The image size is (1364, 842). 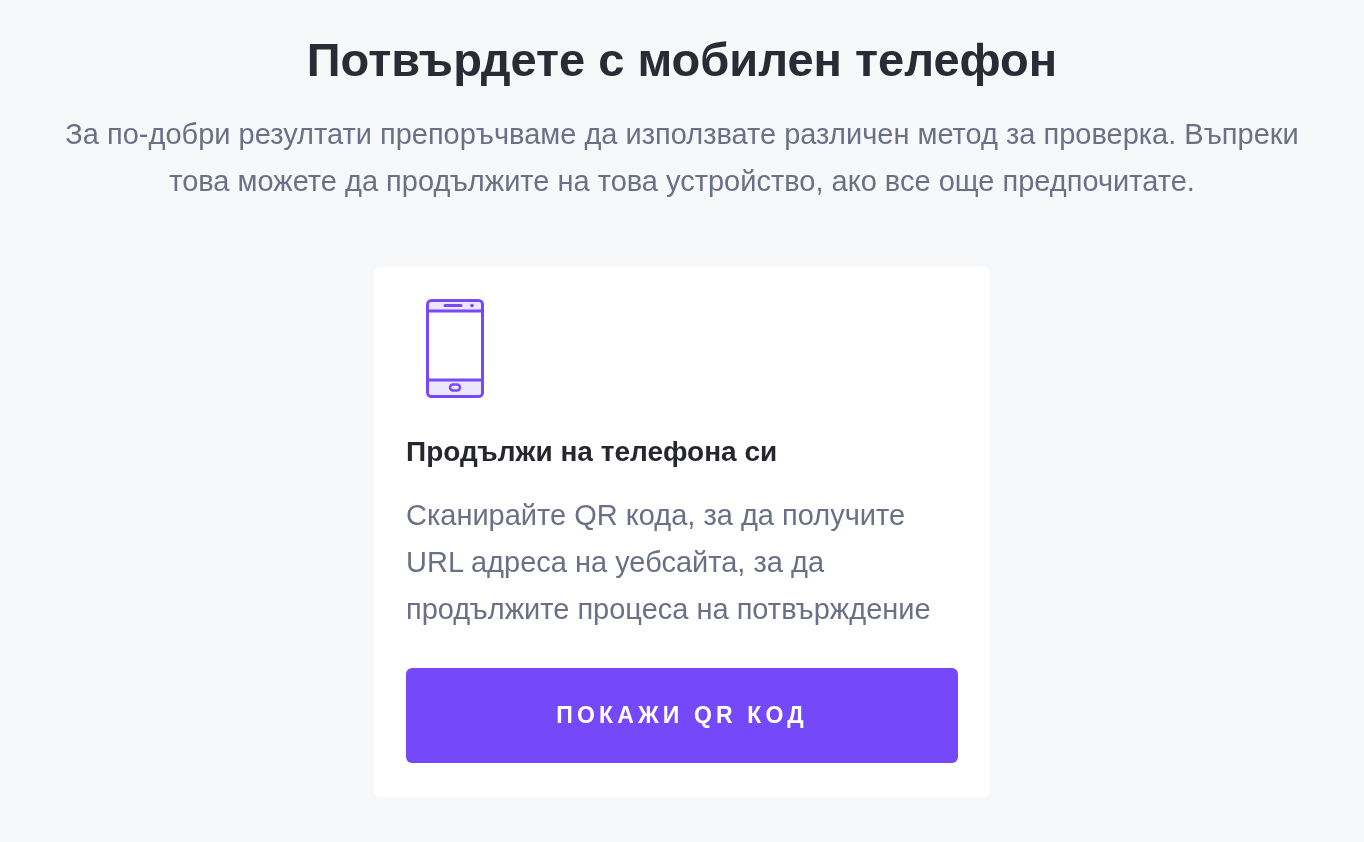 I want to click on card-heading: Продължи на телефона си, so click(x=592, y=452).